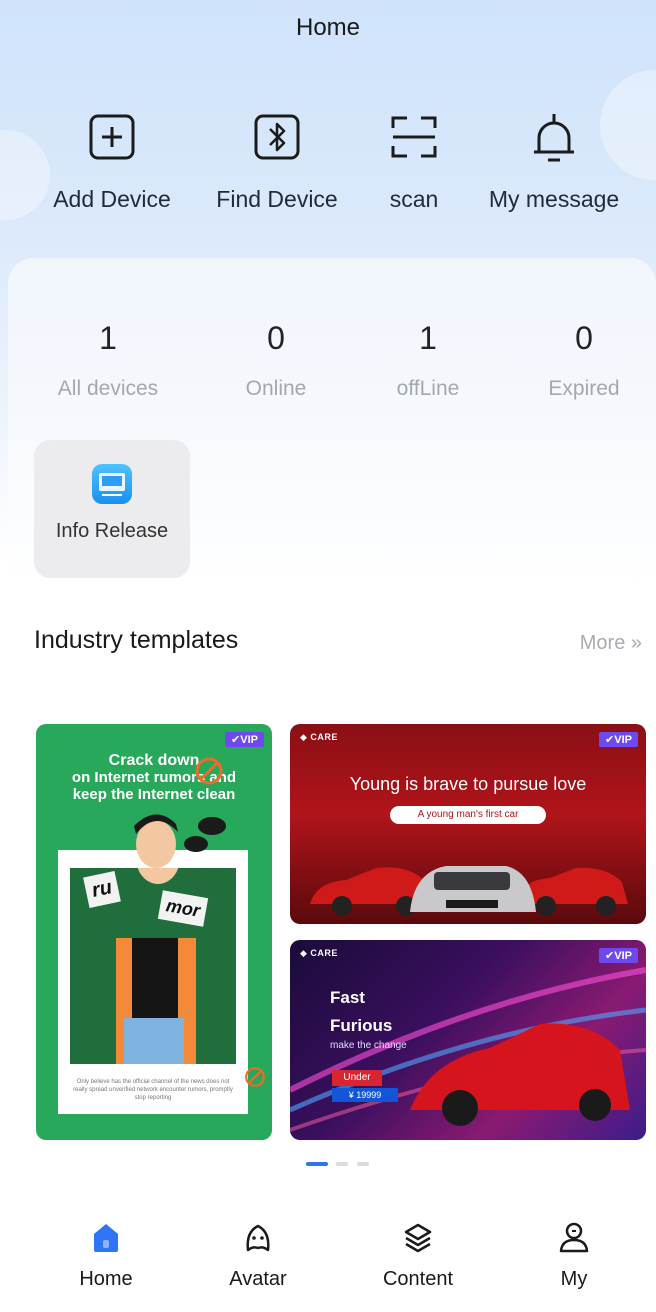 Image resolution: width=656 pixels, height=1312 pixels. I want to click on tab-label: Content, so click(418, 1279).